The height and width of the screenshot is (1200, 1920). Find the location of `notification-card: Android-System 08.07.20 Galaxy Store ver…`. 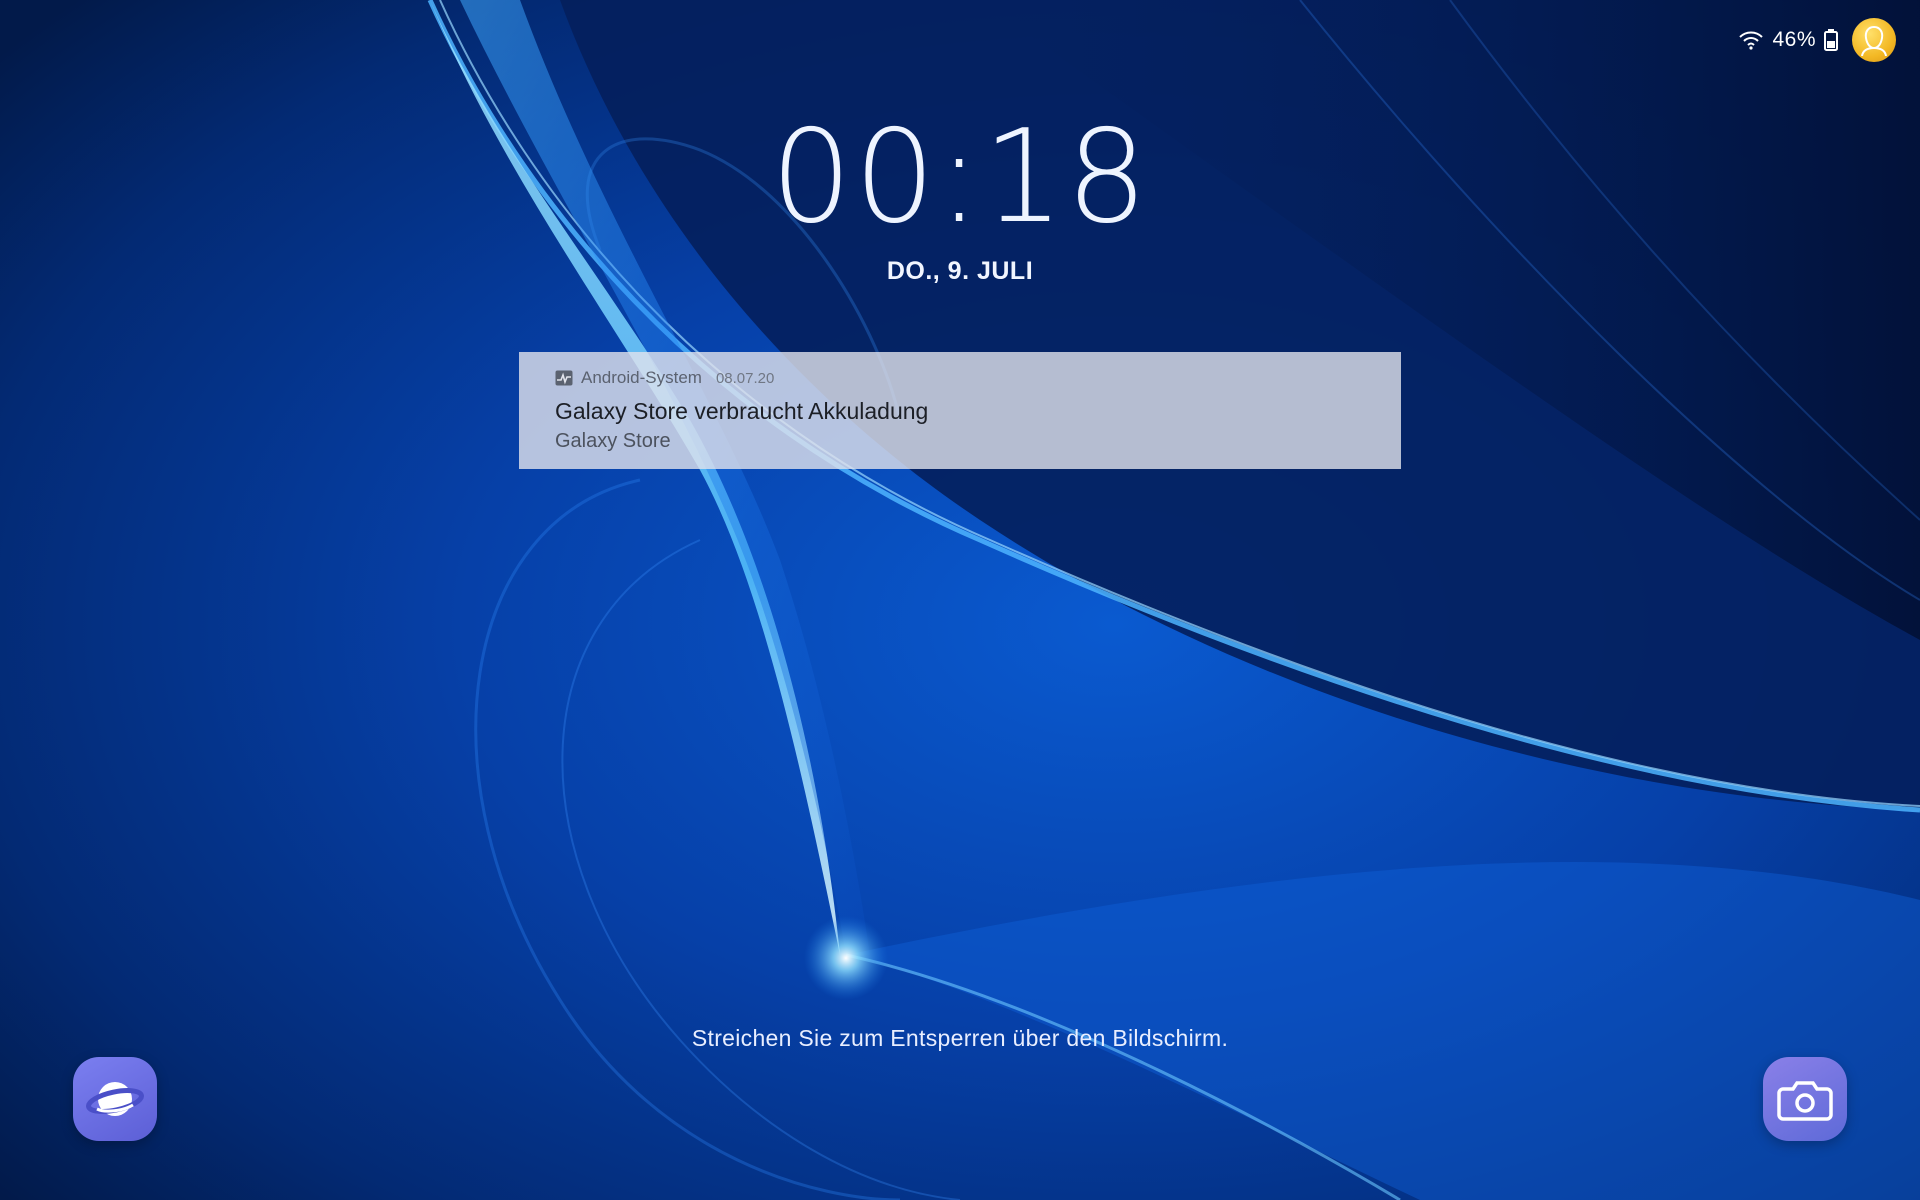

notification-card: Android-System 08.07.20 Galaxy Store ver… is located at coordinates (960, 410).